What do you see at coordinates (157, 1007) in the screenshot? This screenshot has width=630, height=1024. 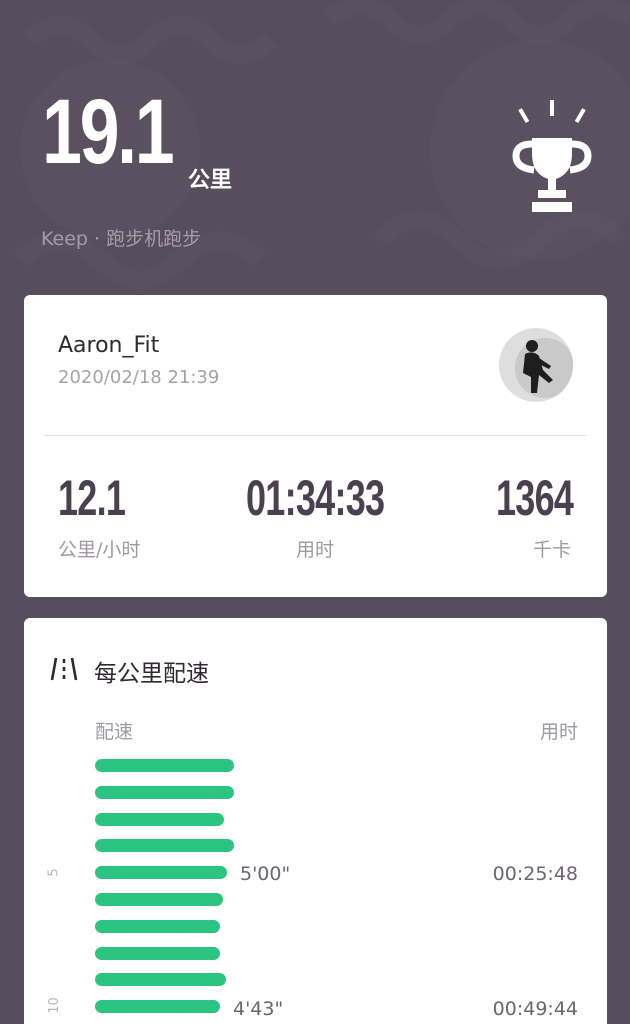 I see `pace-bar-km10` at bounding box center [157, 1007].